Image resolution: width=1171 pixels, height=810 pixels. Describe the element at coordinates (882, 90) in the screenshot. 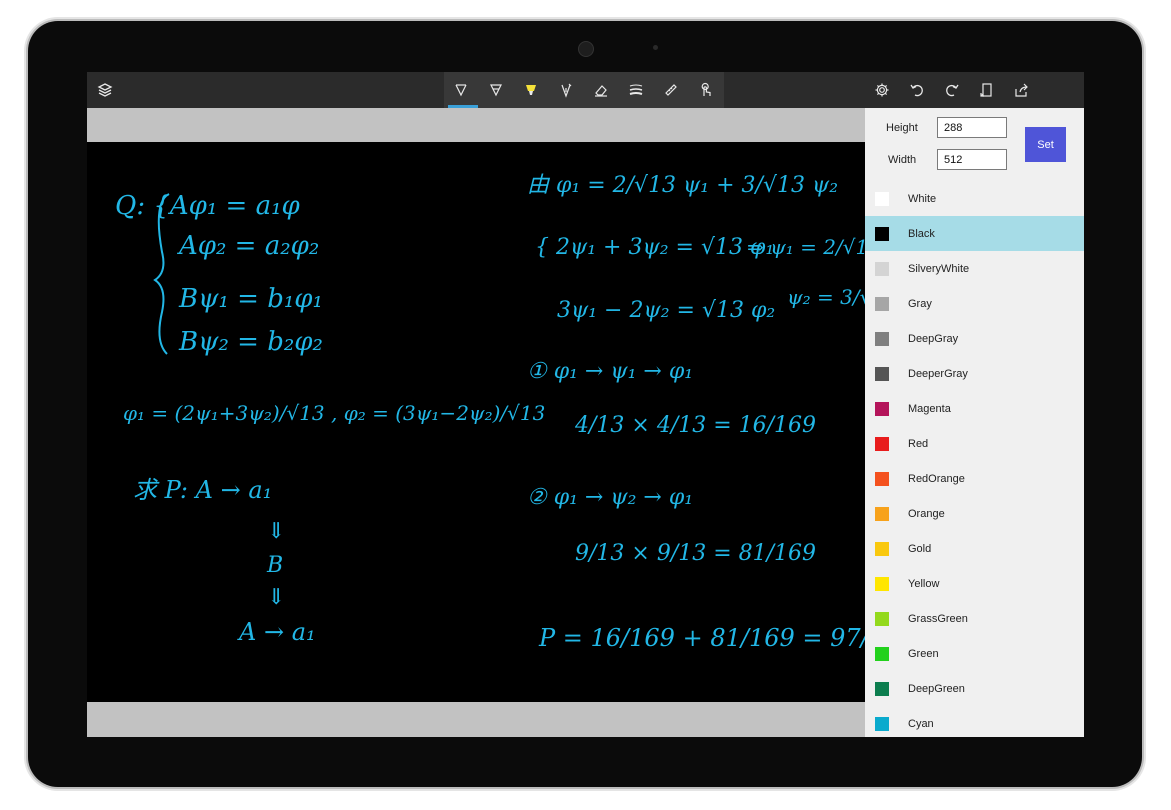

I see `gear-icon` at that location.